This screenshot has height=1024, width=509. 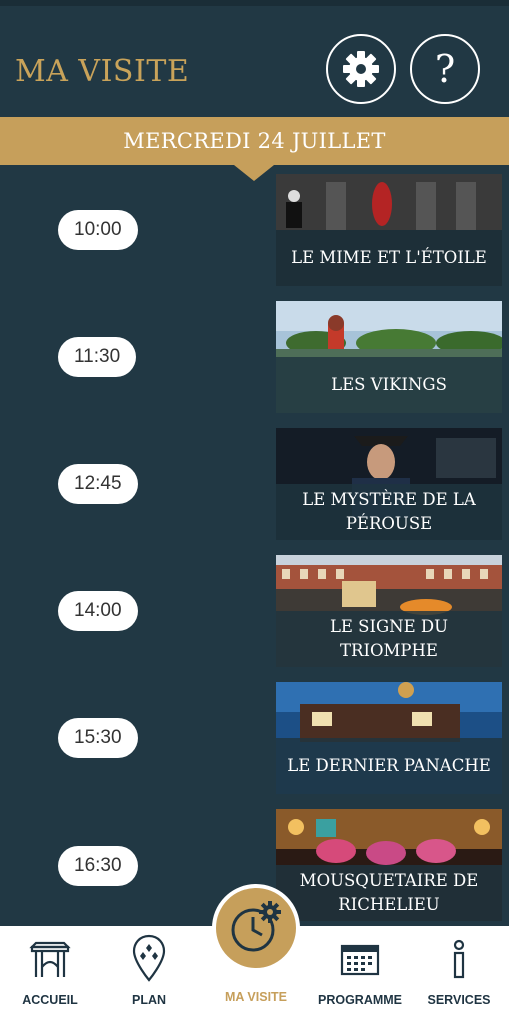 I want to click on show-title: LES VIKINGS, so click(x=389, y=384).